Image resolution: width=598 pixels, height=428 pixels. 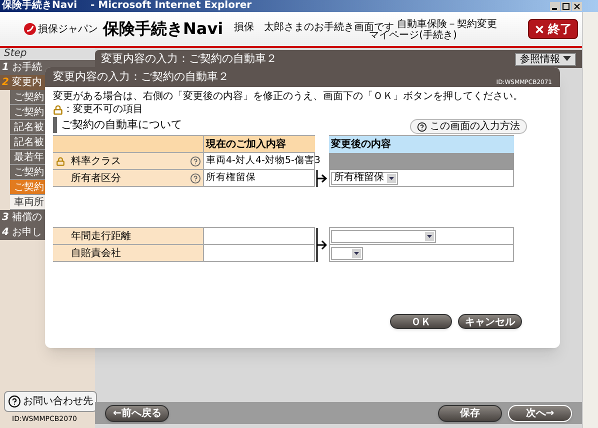 I want to click on app-name: 保険手続きNavi, so click(x=163, y=29).